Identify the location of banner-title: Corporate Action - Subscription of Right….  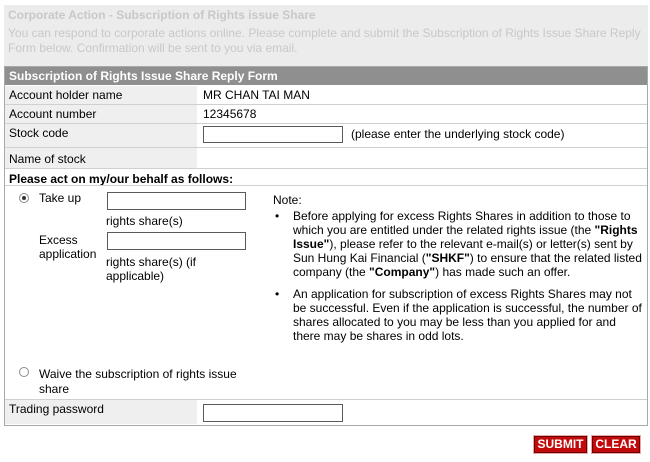
(162, 15).